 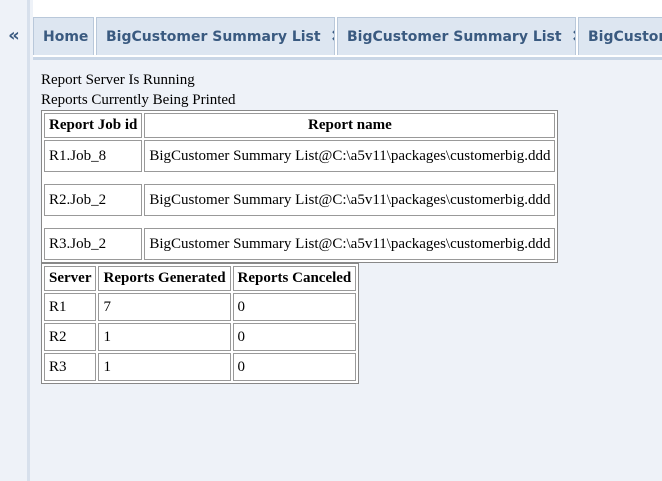 I want to click on tab-home: Home, so click(x=63, y=36).